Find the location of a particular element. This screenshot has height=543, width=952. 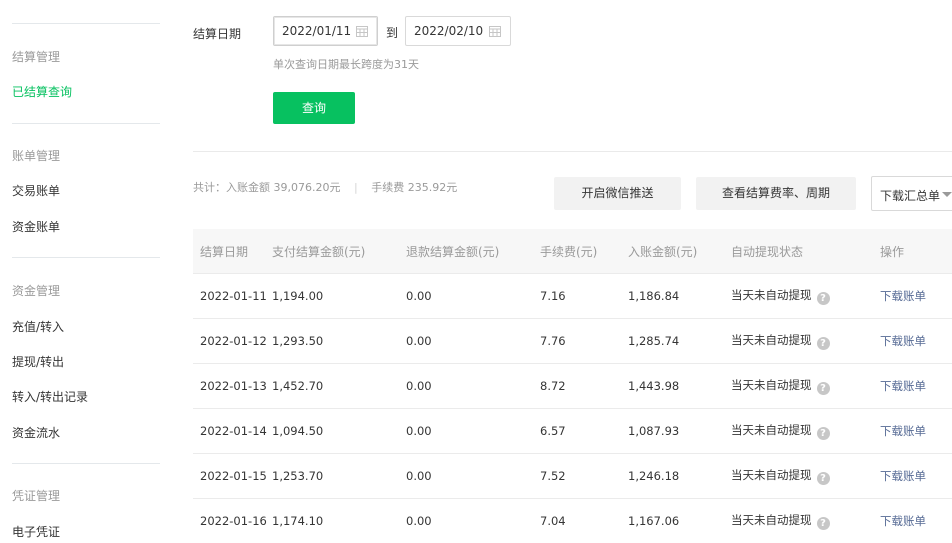

cell-pay: 1,194.00 is located at coordinates (339, 296).